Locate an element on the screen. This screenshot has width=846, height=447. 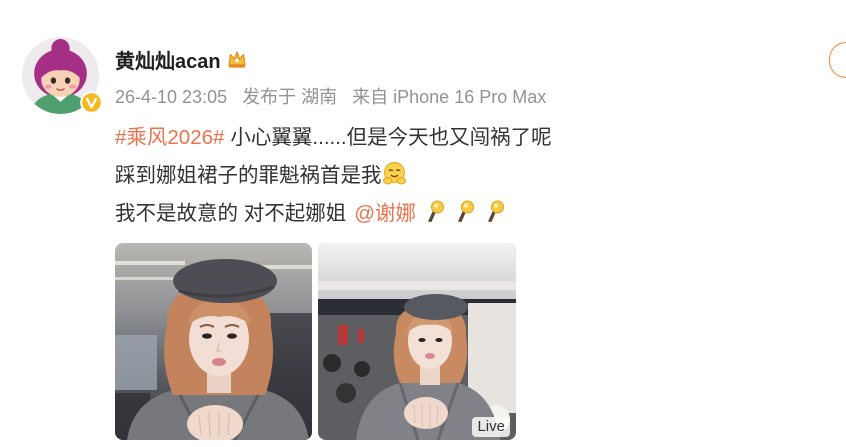
post-line-2: 踩到娜姐裙子的罪魁祸首是我 is located at coordinates (333, 173).